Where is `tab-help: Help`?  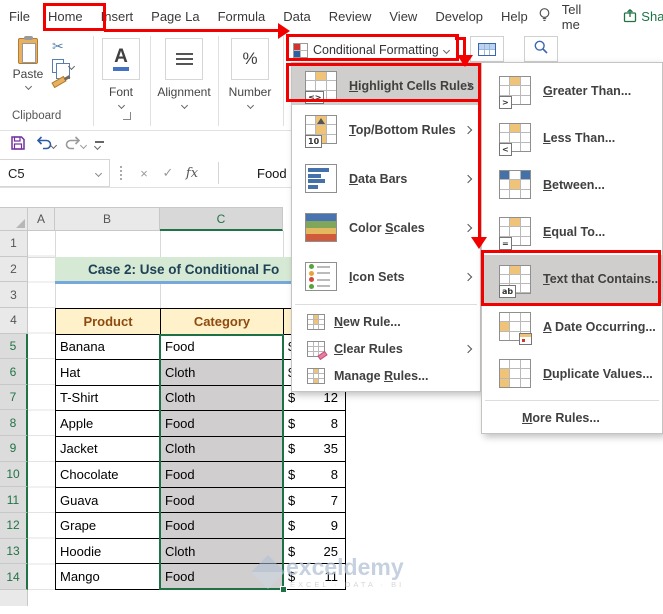
tab-help: Help is located at coordinates (514, 16).